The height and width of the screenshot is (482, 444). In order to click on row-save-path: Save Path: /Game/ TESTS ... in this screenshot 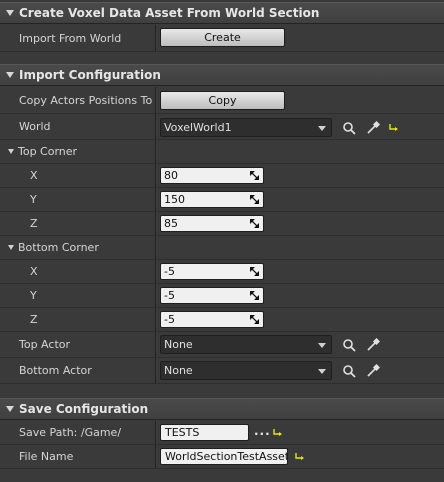, I will do `click(222, 433)`.